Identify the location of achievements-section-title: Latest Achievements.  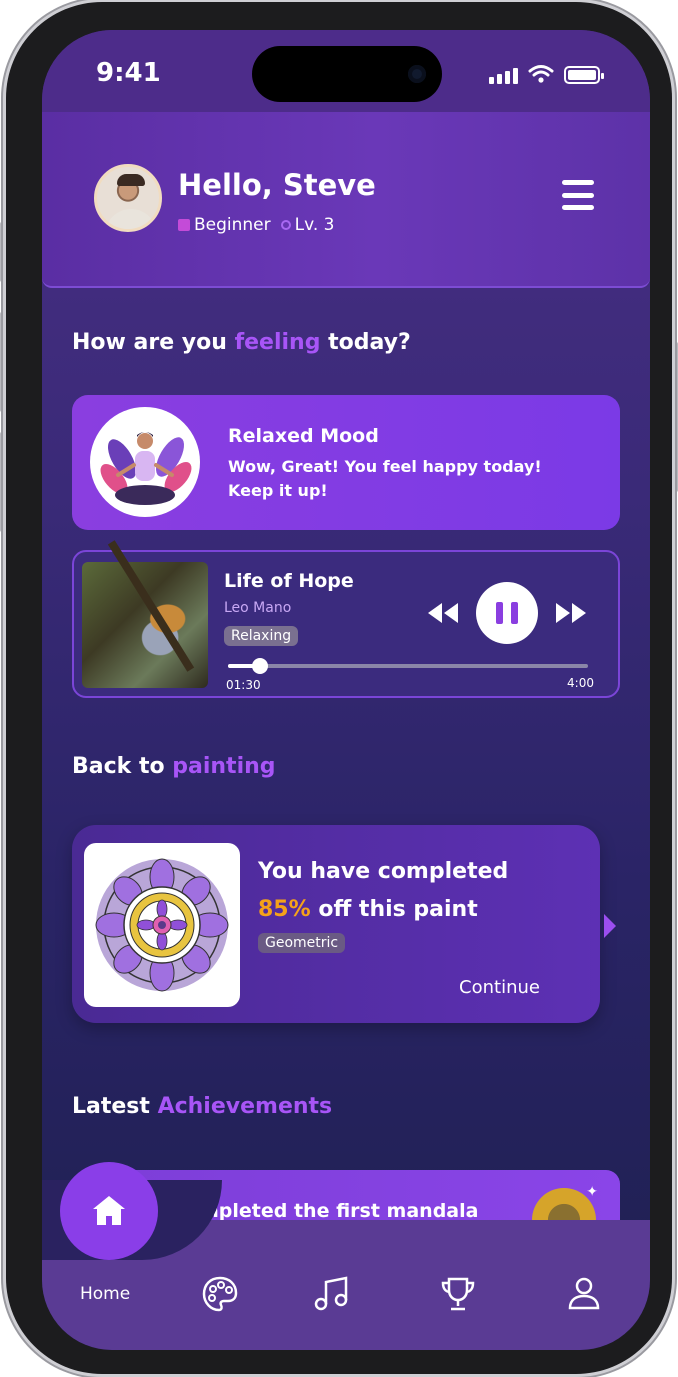
(202, 1106).